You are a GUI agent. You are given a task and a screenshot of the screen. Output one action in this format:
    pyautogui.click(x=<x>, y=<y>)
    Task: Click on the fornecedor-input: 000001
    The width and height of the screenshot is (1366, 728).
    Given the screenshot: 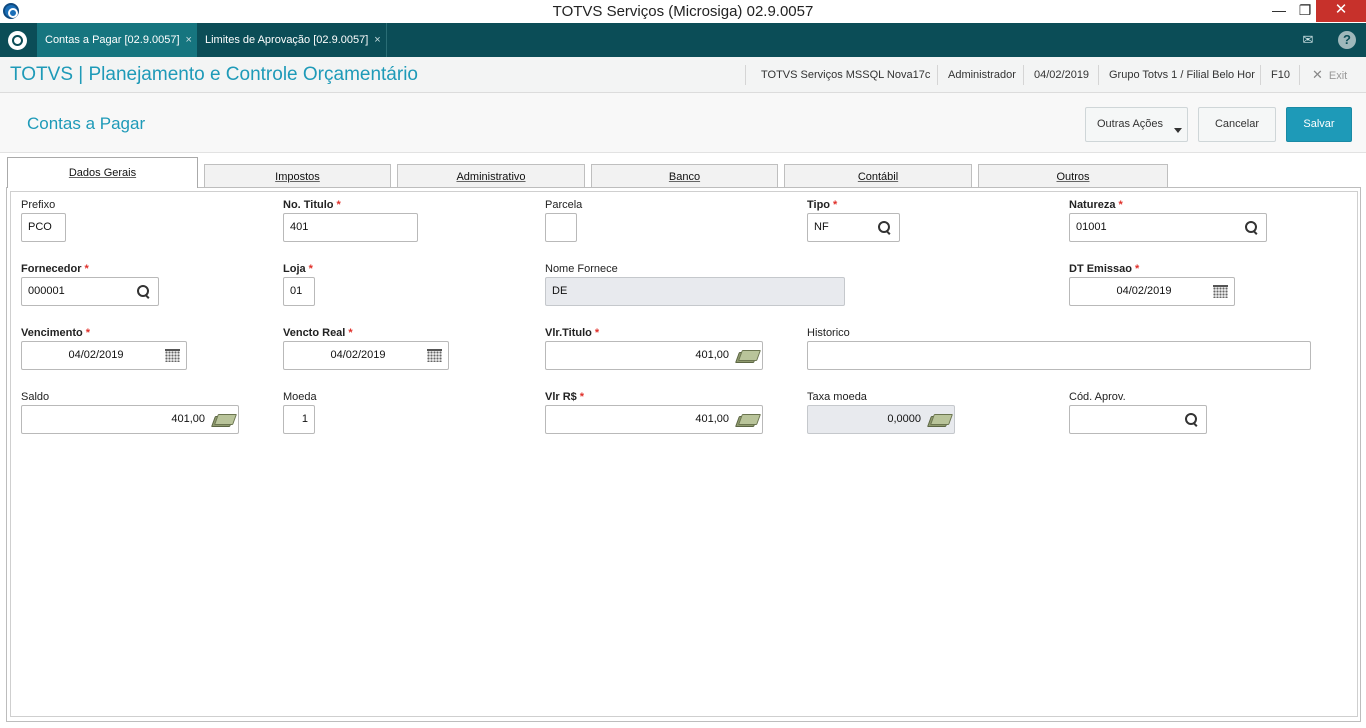 What is the action you would take?
    pyautogui.click(x=90, y=291)
    